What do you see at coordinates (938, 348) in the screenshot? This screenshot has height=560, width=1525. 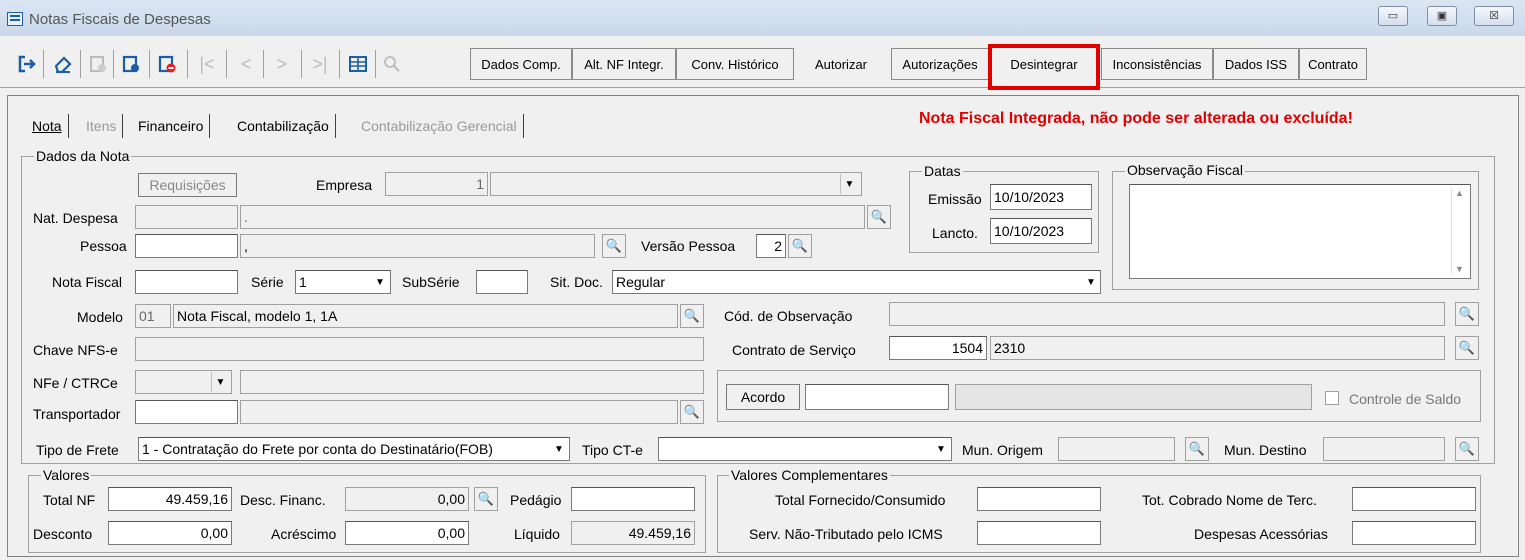 I see `contrato-code-field: 1504` at bounding box center [938, 348].